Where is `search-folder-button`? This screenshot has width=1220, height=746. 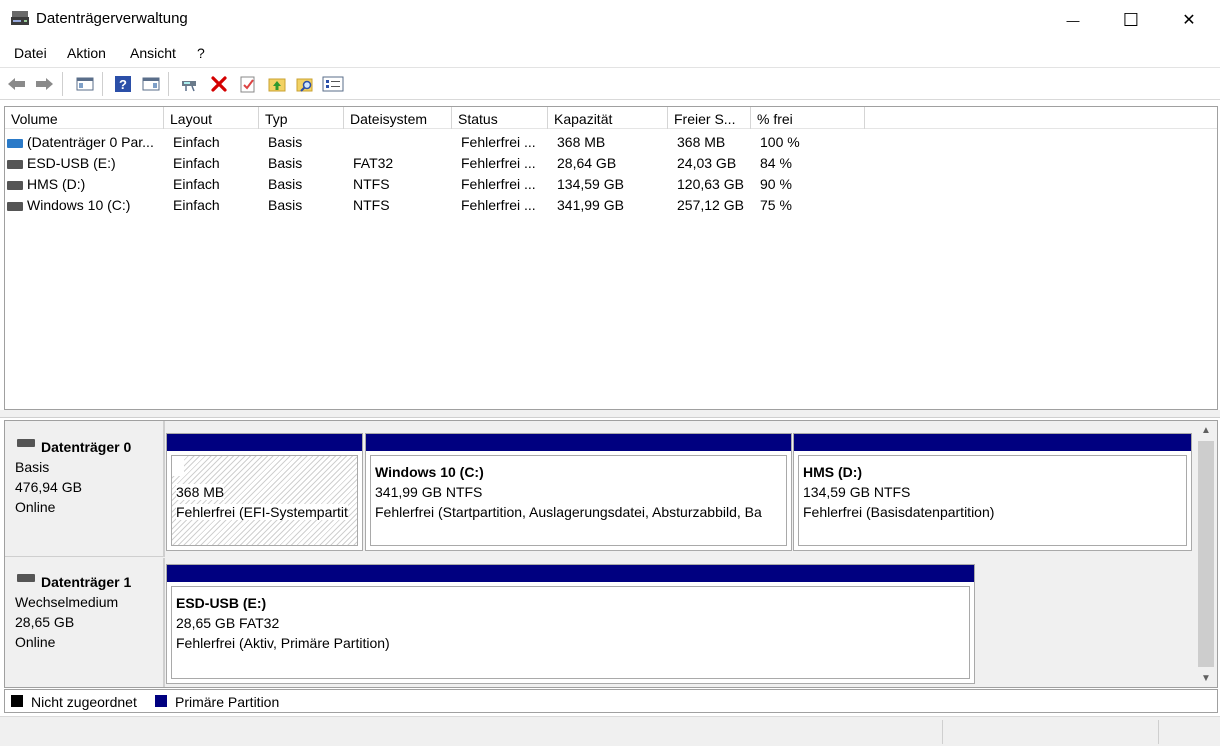 search-folder-button is located at coordinates (305, 84).